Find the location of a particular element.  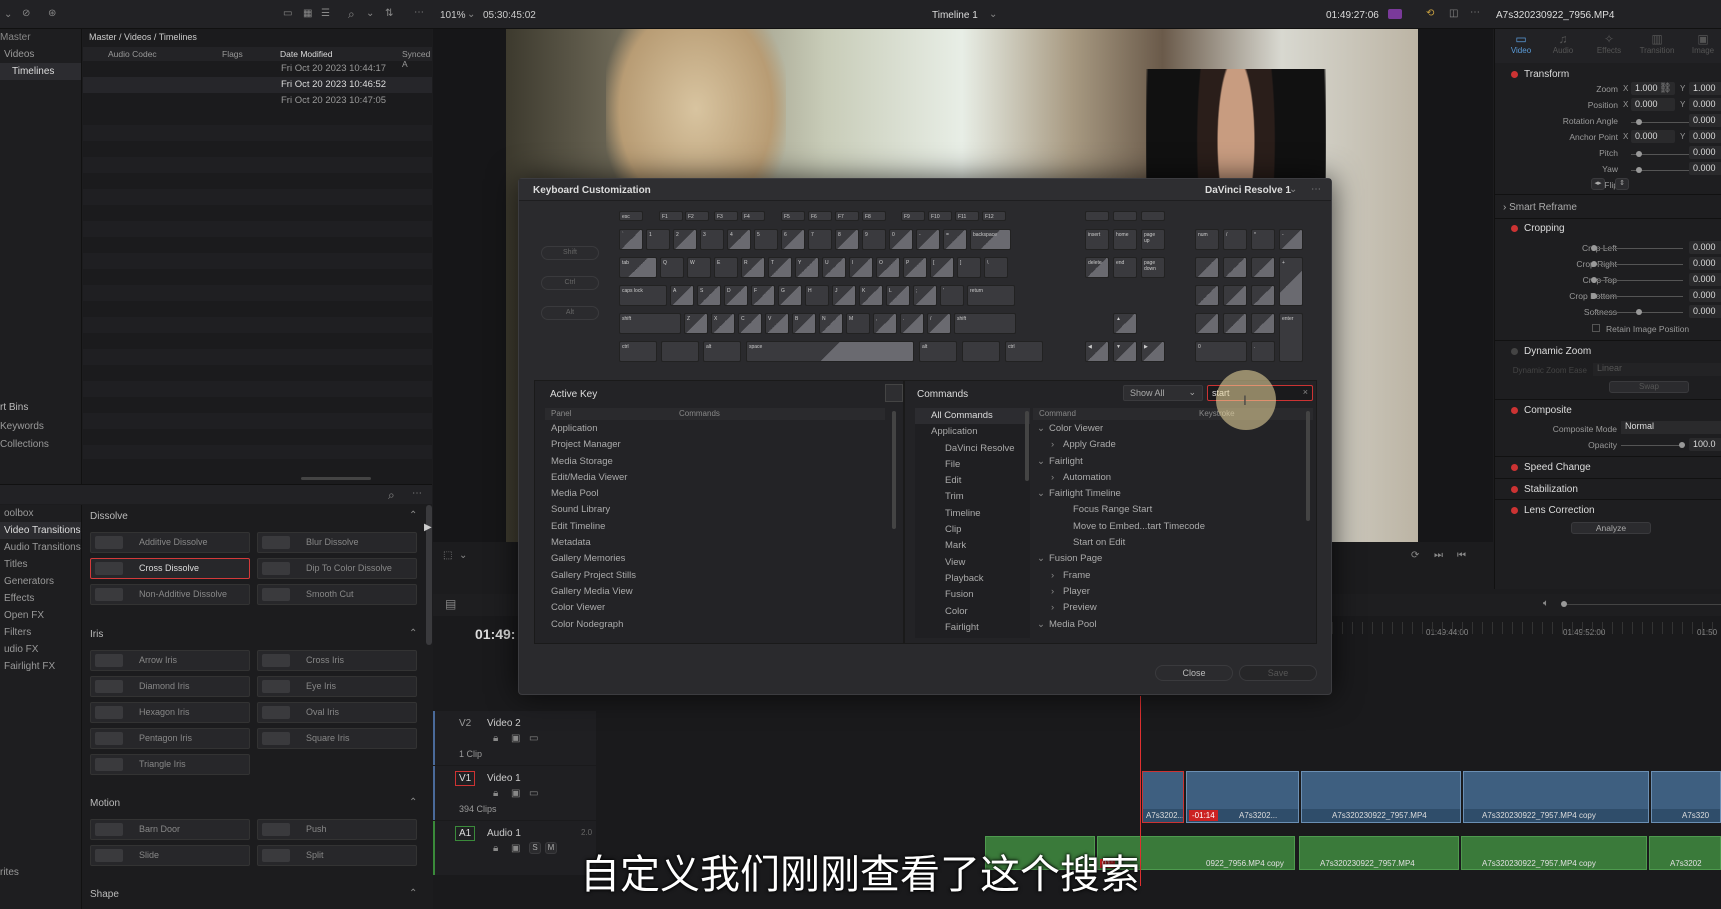

key-tab: tab is located at coordinates (638, 267).